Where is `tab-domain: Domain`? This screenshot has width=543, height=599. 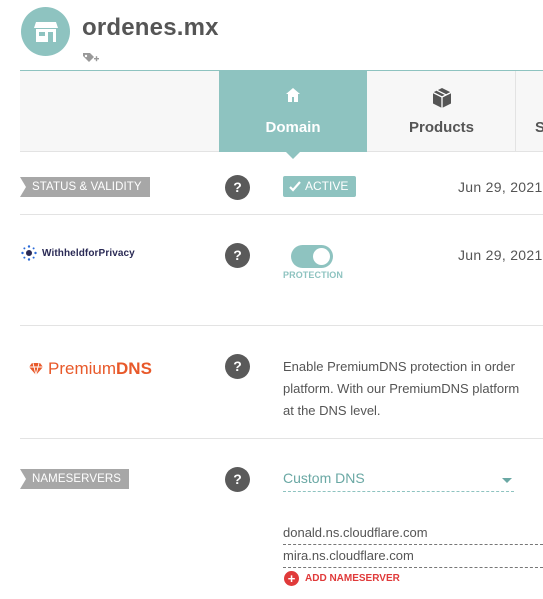 tab-domain: Domain is located at coordinates (293, 115).